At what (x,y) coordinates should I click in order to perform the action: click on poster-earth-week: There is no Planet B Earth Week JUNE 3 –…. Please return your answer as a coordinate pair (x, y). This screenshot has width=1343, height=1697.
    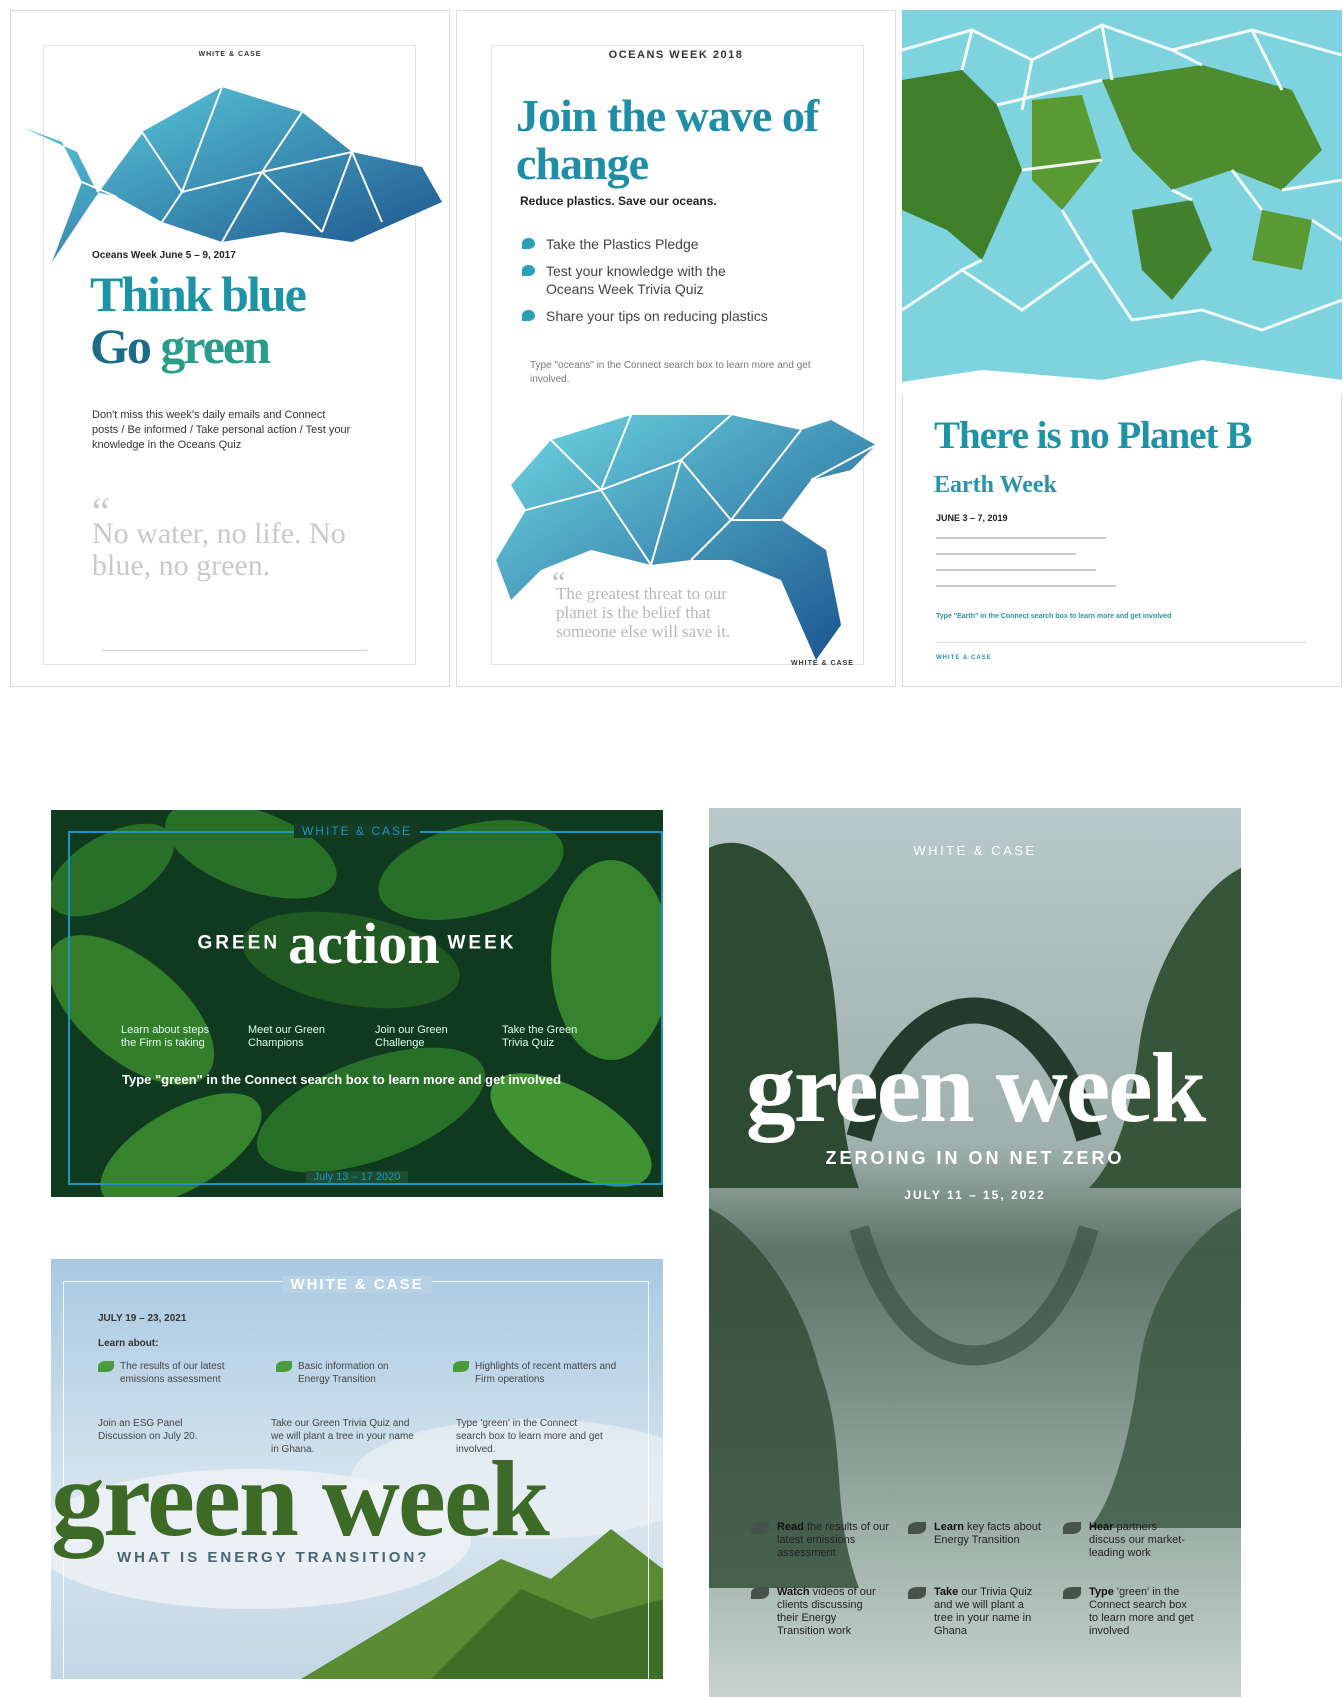
    Looking at the image, I should click on (1122, 348).